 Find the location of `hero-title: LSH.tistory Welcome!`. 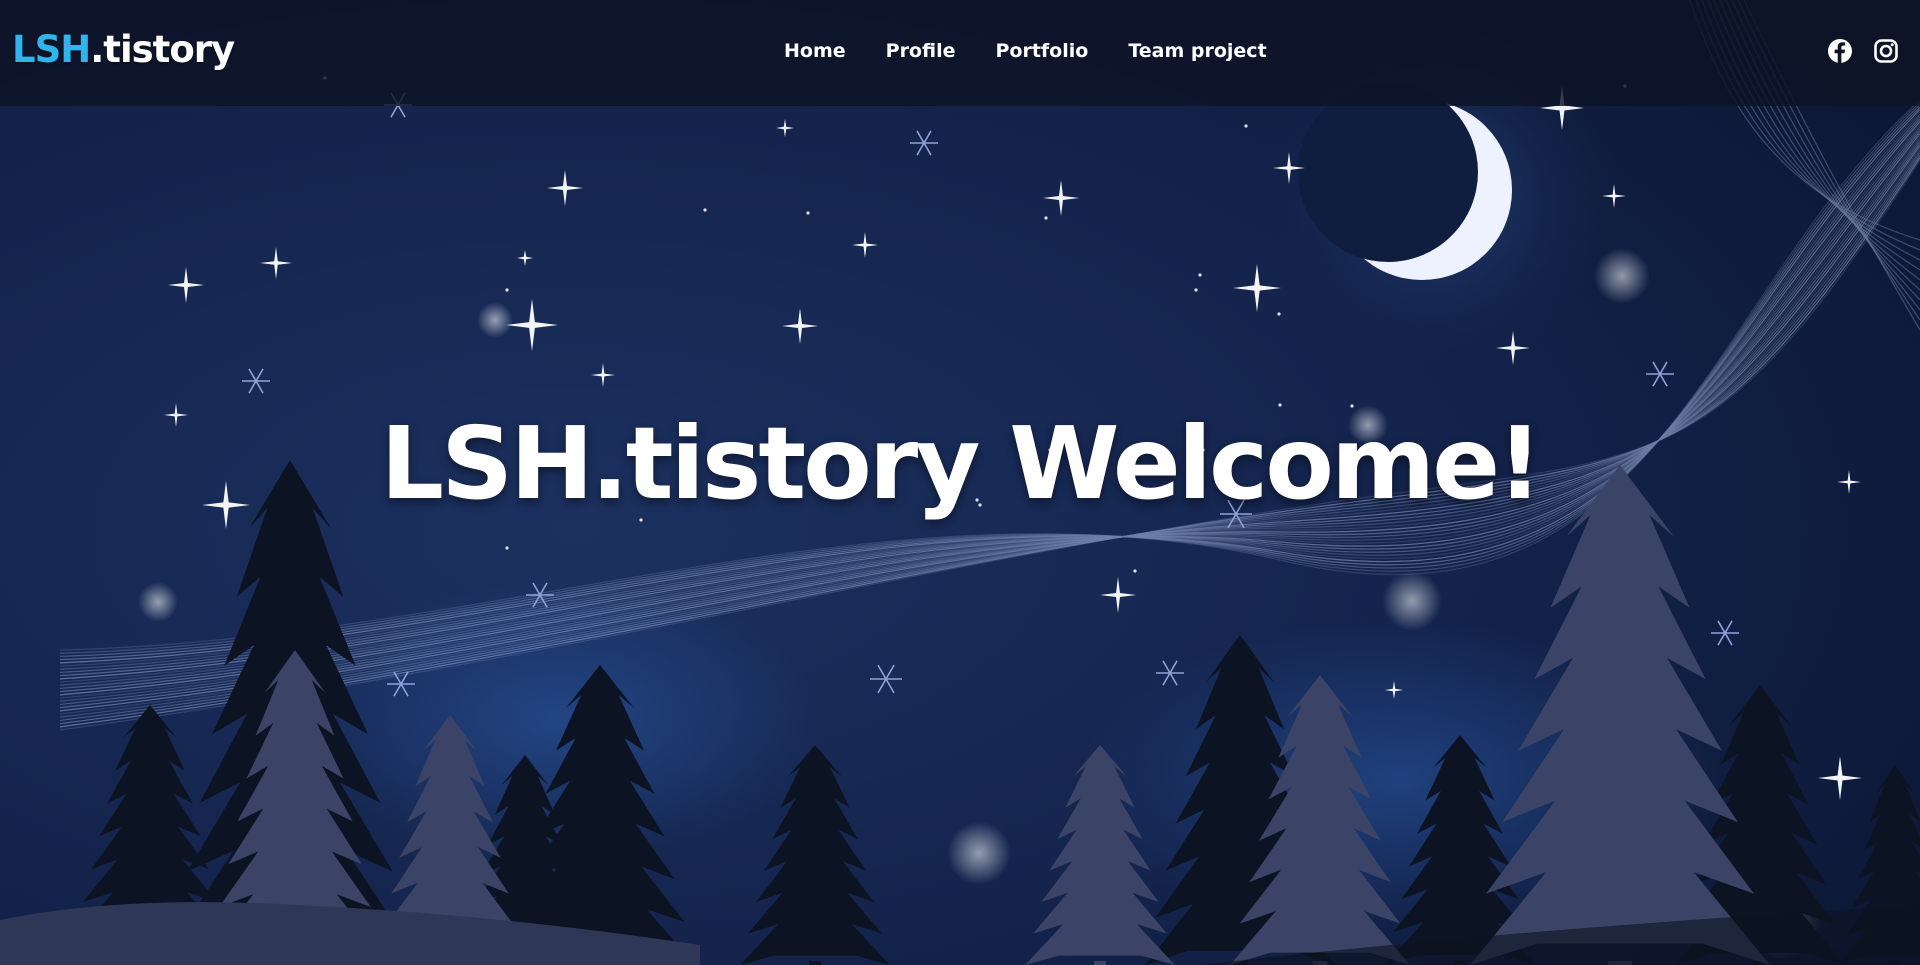

hero-title: LSH.tistory Welcome! is located at coordinates (961, 463).